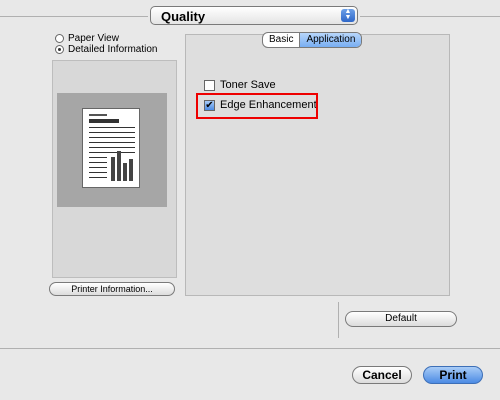 The height and width of the screenshot is (400, 500). Describe the element at coordinates (209, 85) in the screenshot. I see `toner-save-checkbox` at that location.